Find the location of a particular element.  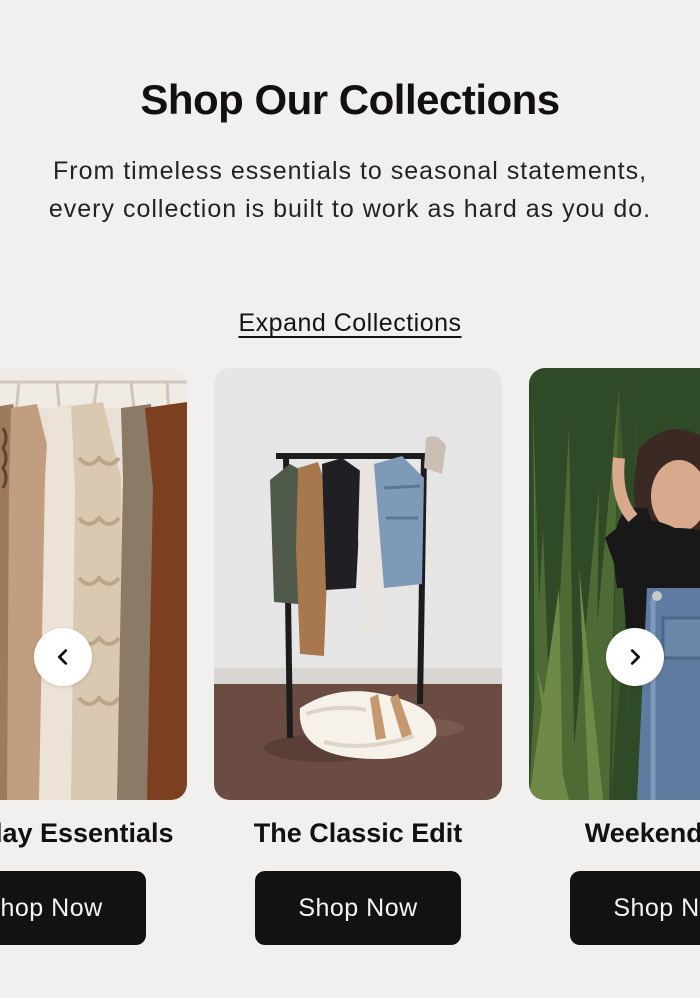

knitwear-image is located at coordinates (93, 584).